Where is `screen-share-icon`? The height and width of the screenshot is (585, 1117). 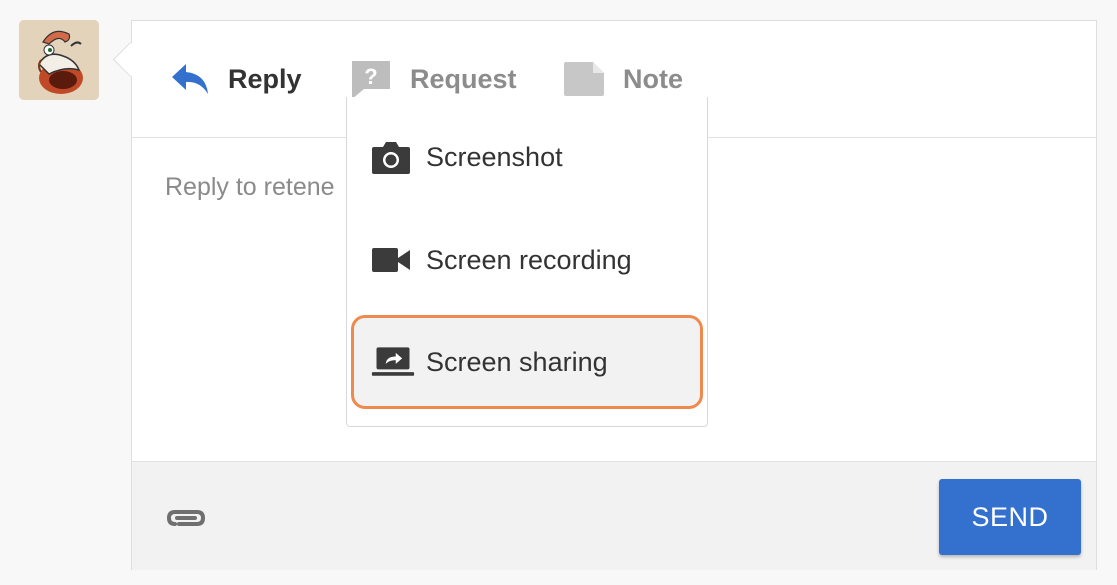
screen-share-icon is located at coordinates (393, 362).